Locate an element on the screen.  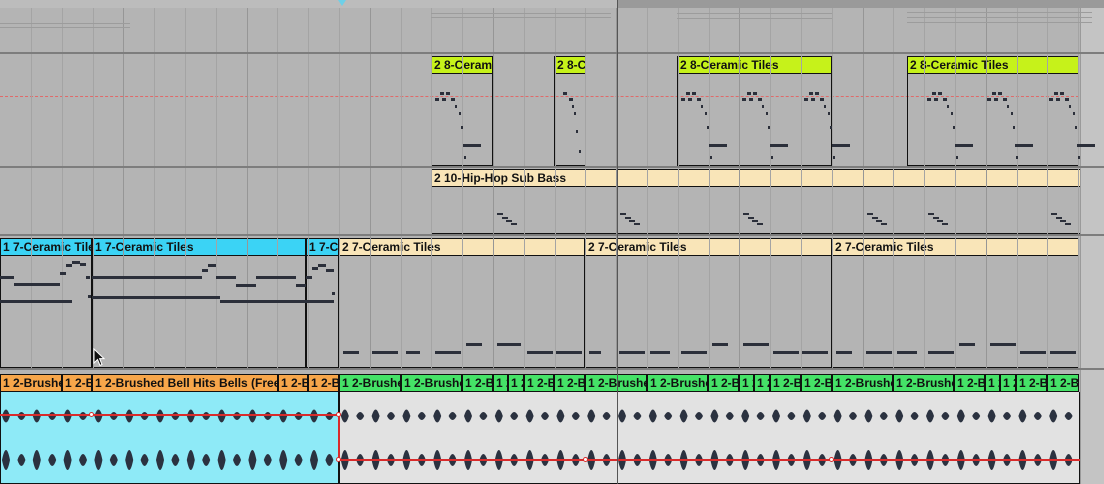
arrangement-scrollbar is located at coordinates (552, 4).